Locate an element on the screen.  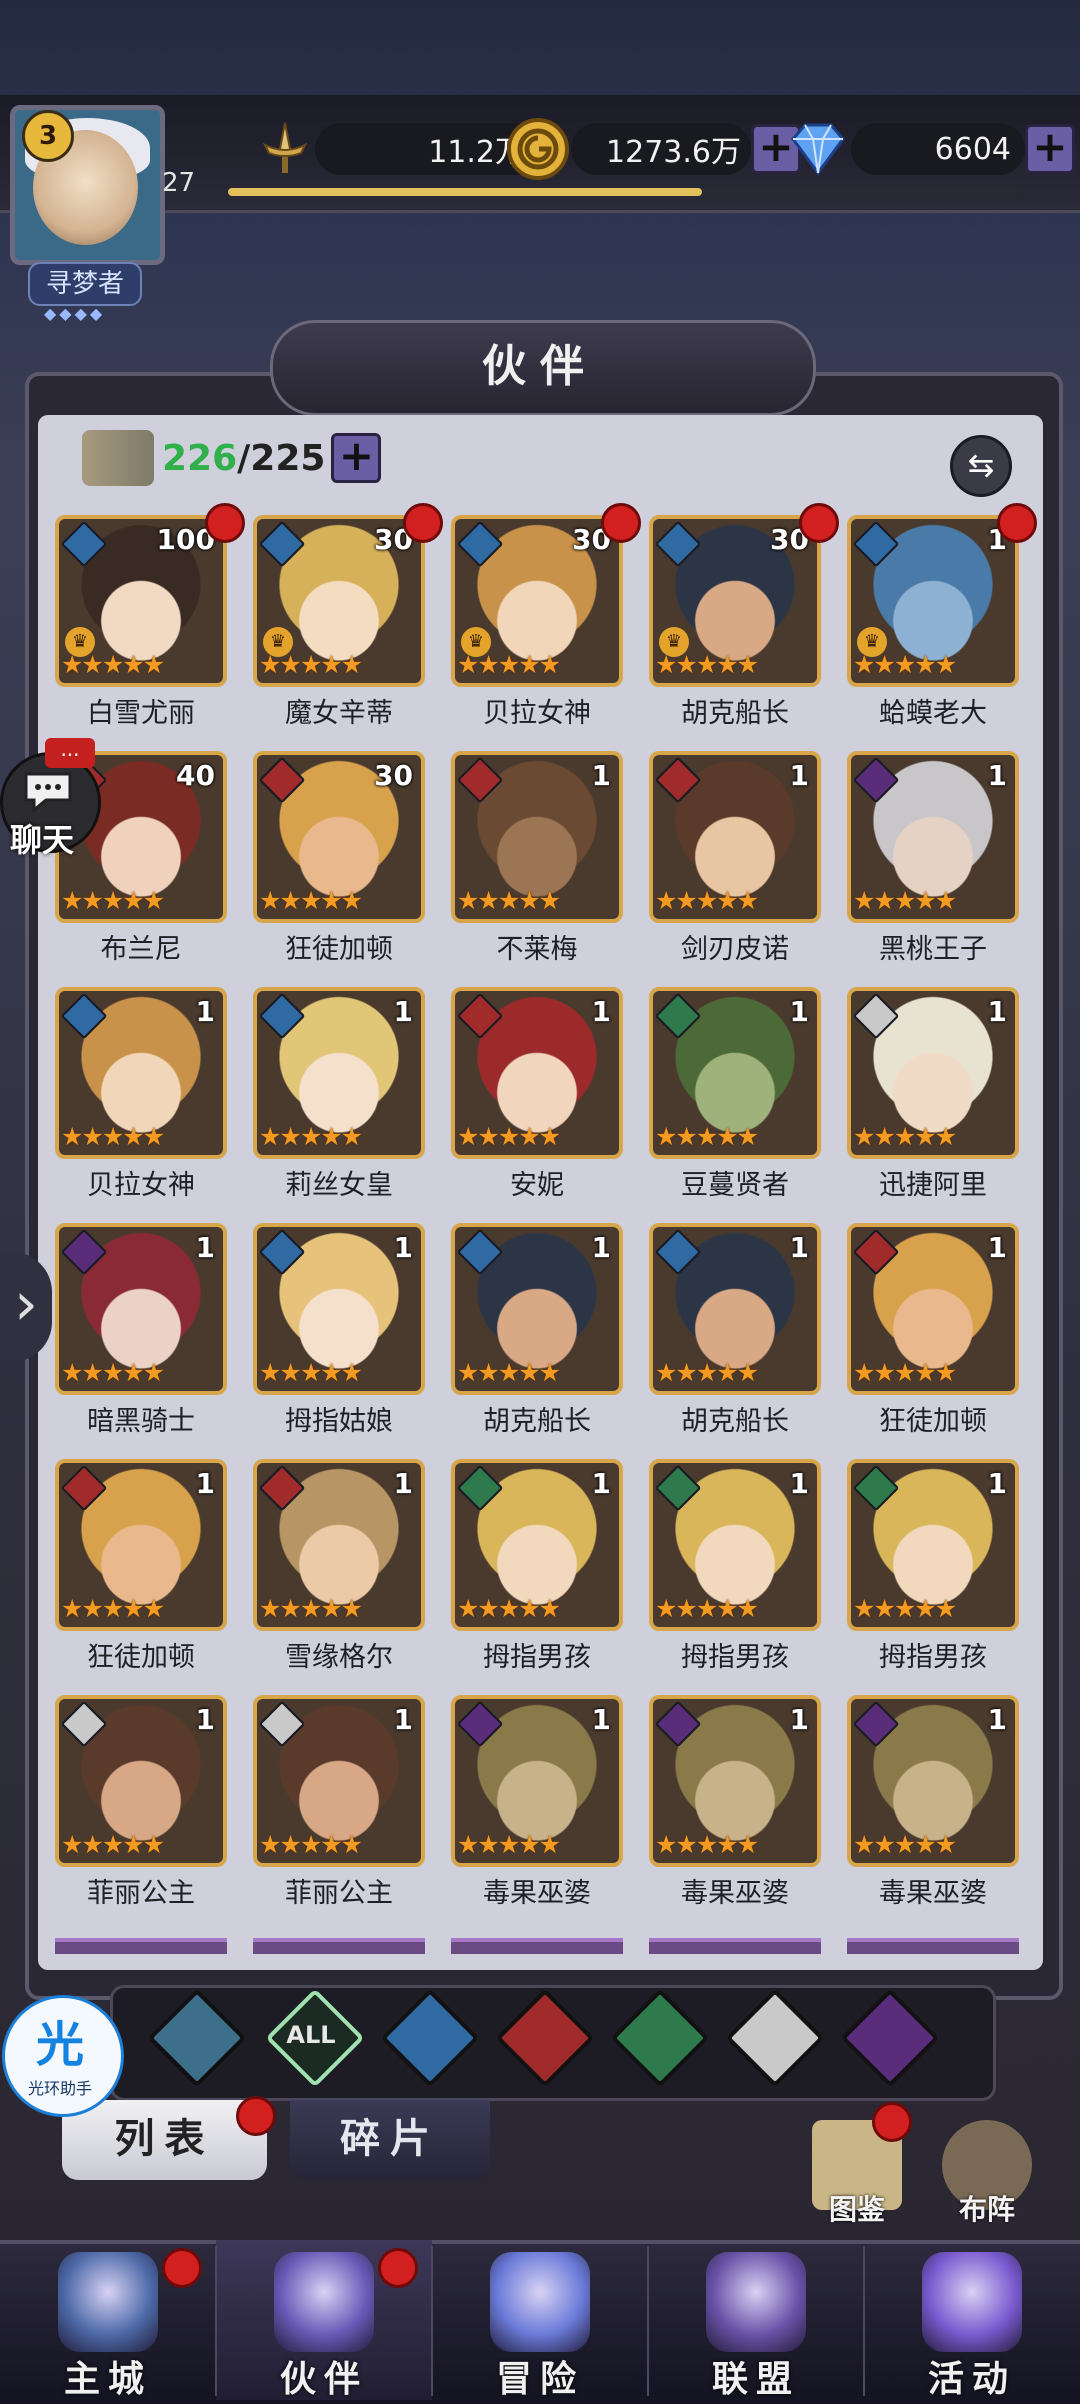
partner-portrait: 1 ♛ ★★★★★ is located at coordinates (933, 601).